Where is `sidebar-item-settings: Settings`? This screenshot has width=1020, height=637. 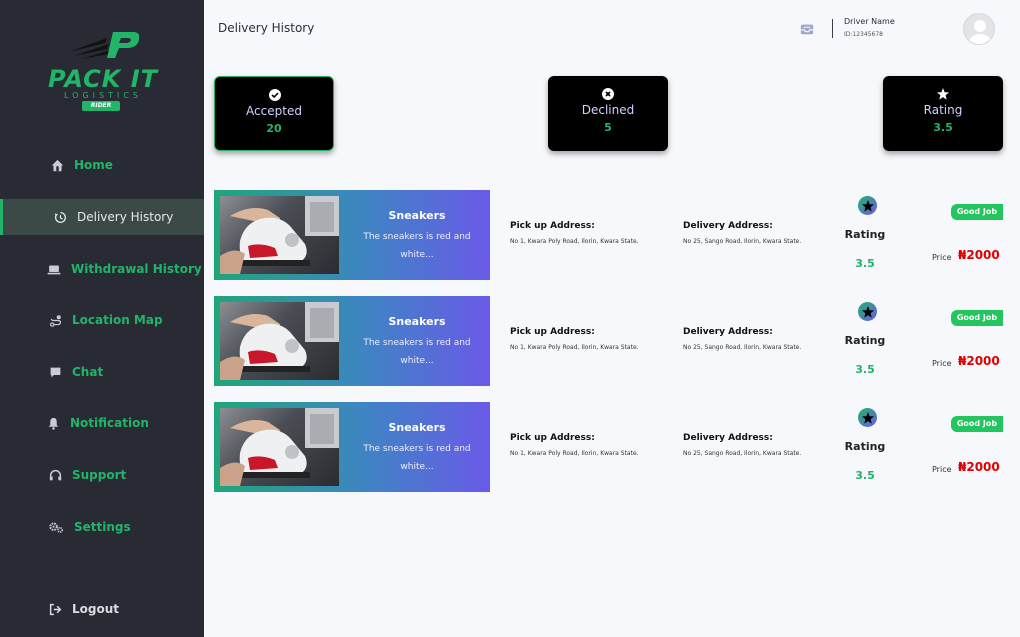 sidebar-item-settings: Settings is located at coordinates (102, 527).